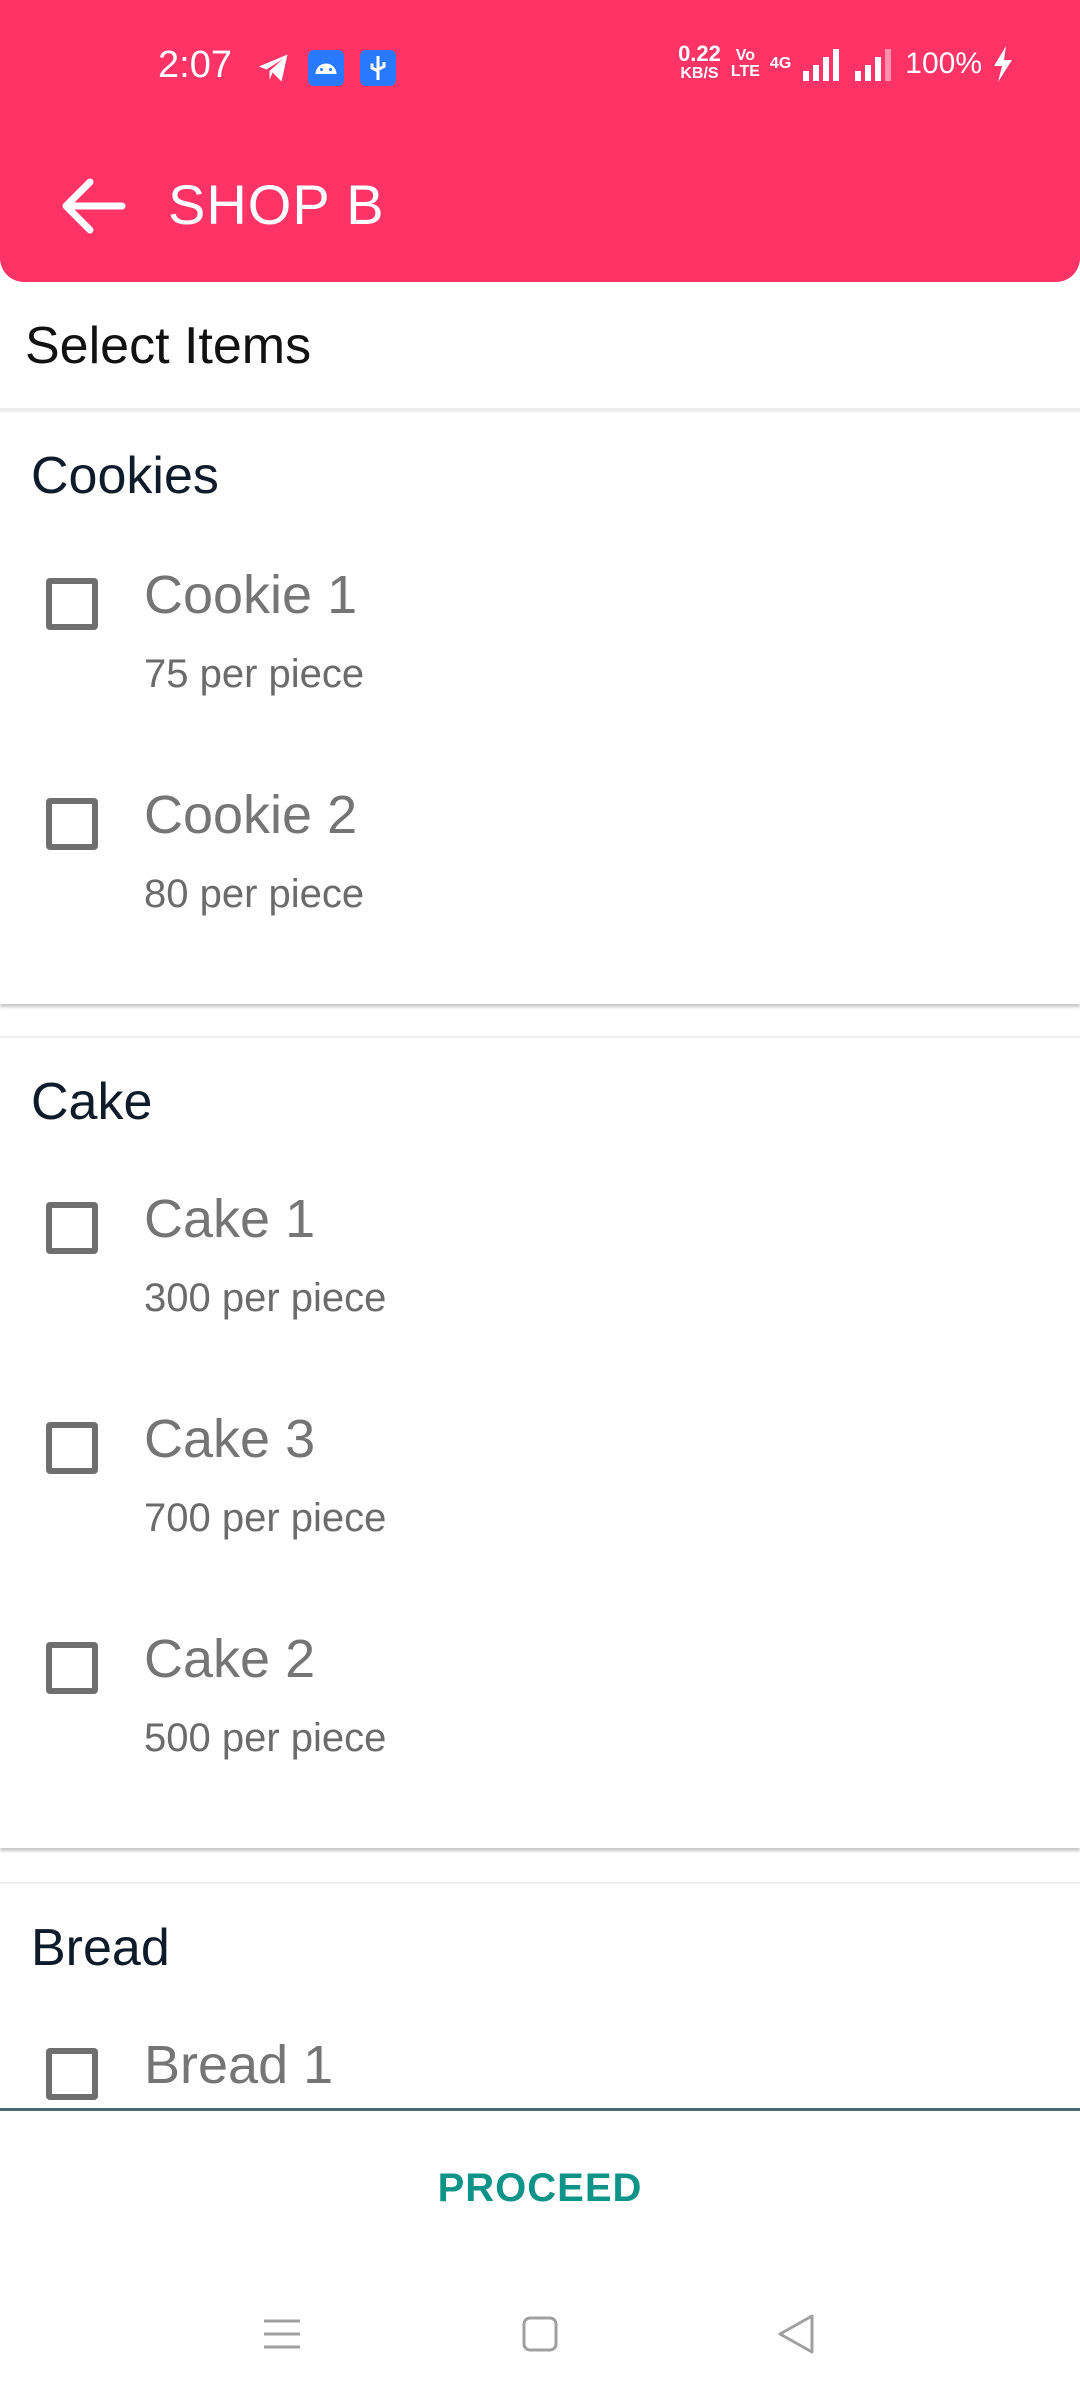 The width and height of the screenshot is (1080, 2400). I want to click on telegram-icon, so click(273, 68).